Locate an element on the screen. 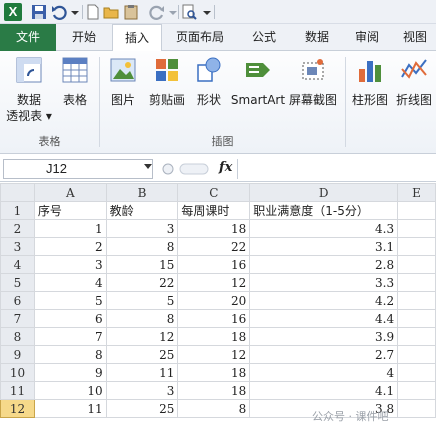 The image size is (436, 434). tab-view: 视图 is located at coordinates (415, 37).